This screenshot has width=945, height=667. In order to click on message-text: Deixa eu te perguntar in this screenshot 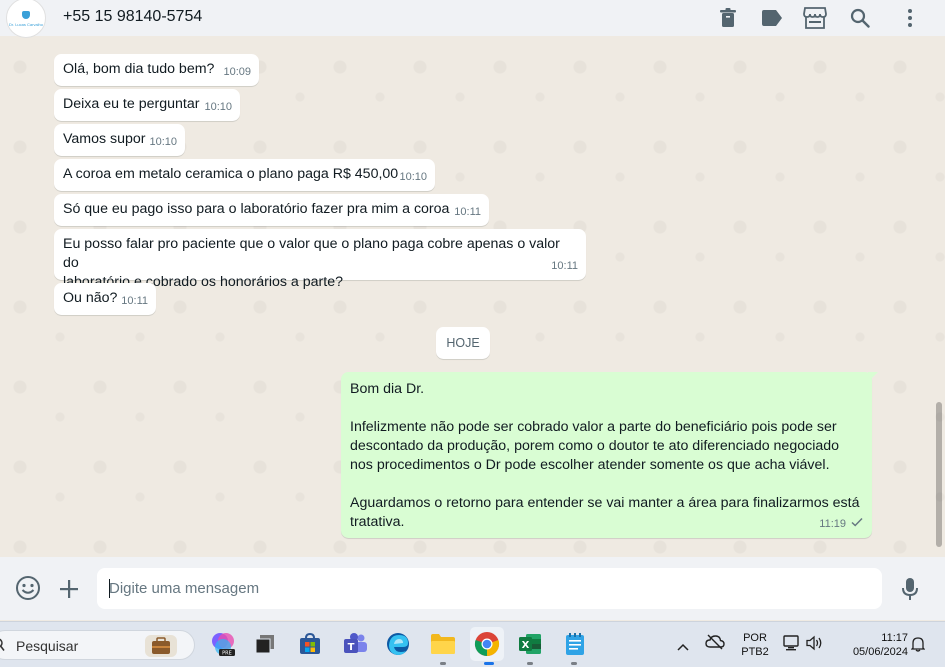, I will do `click(131, 104)`.